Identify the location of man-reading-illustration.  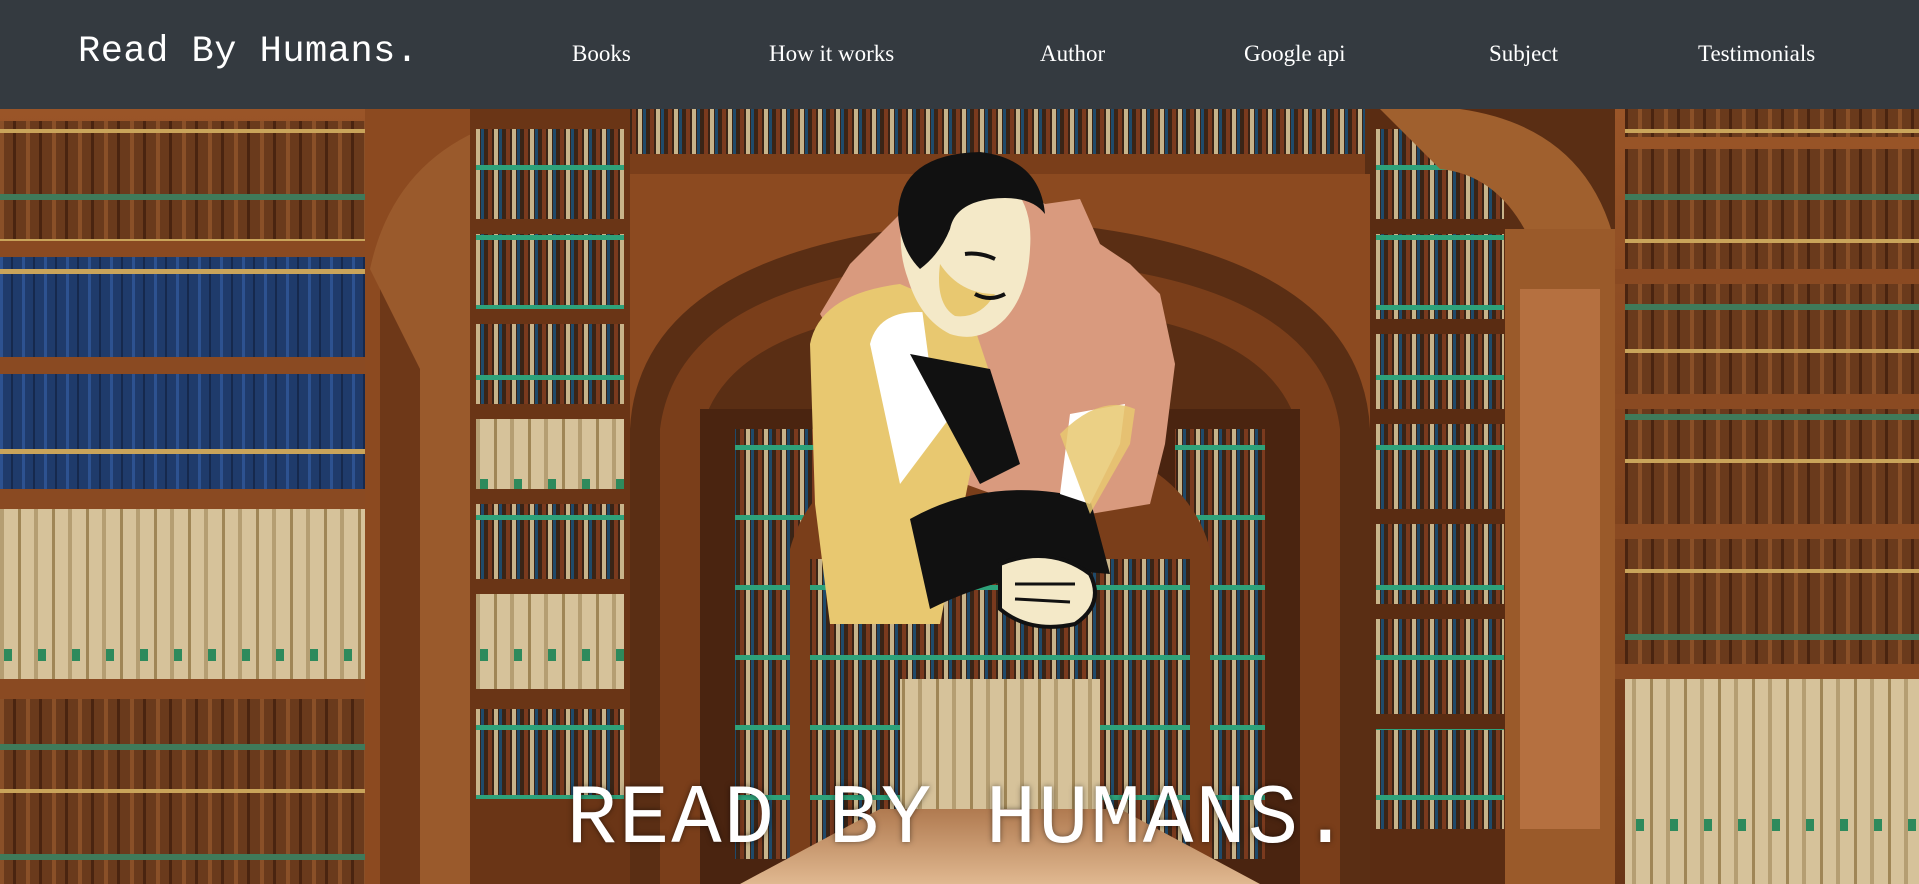
(992, 390).